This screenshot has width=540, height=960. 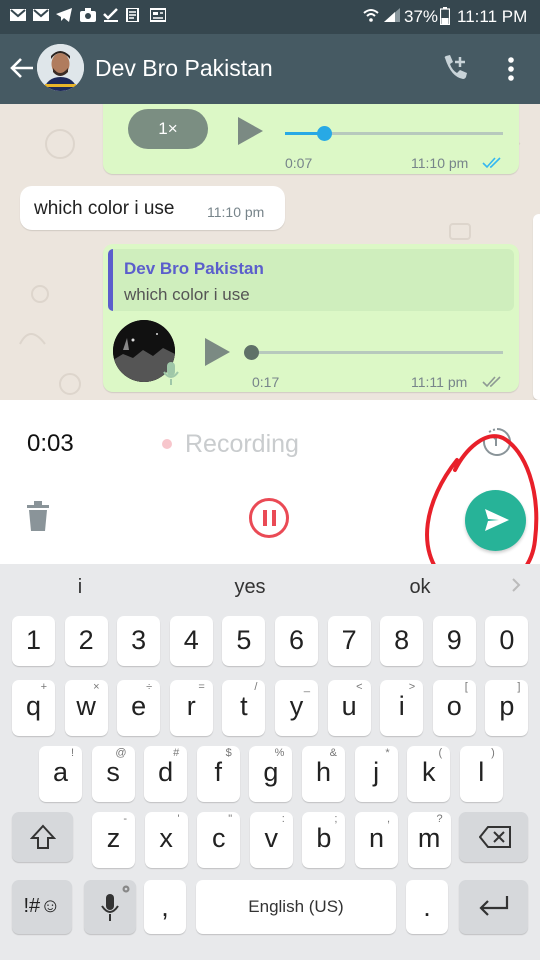 I want to click on status-bar: 37% 11:11 PM, so click(x=270, y=17).